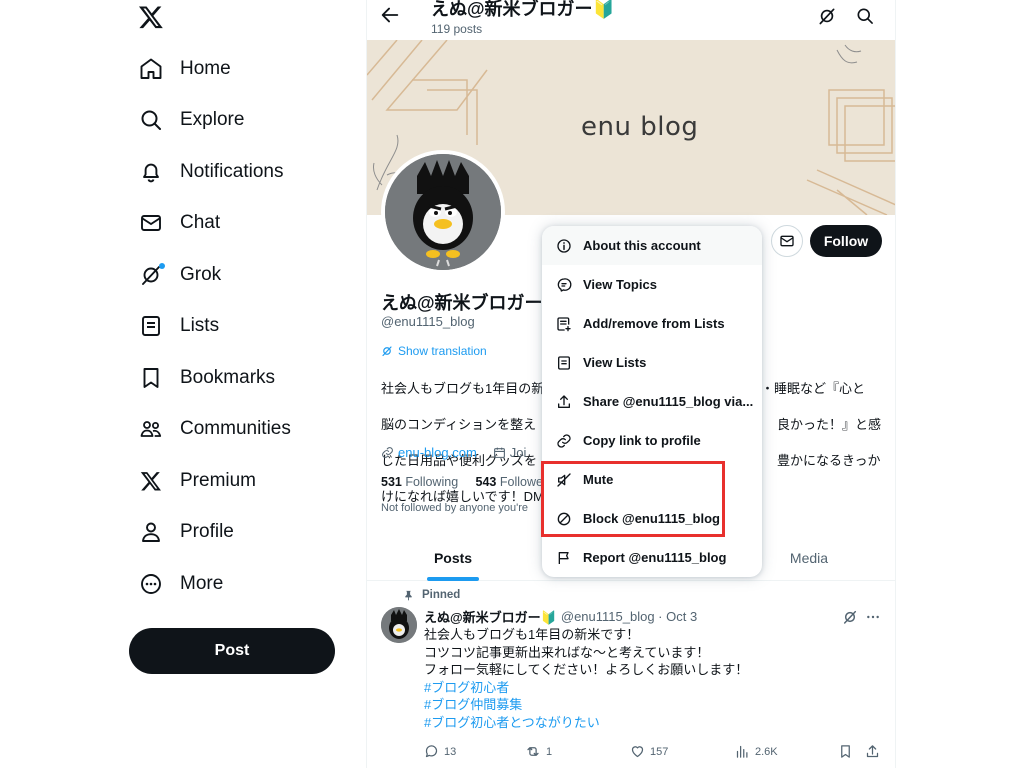 Image resolution: width=1024 pixels, height=768 pixels. Describe the element at coordinates (642, 245) in the screenshot. I see `menu-item-label: About this account` at that location.